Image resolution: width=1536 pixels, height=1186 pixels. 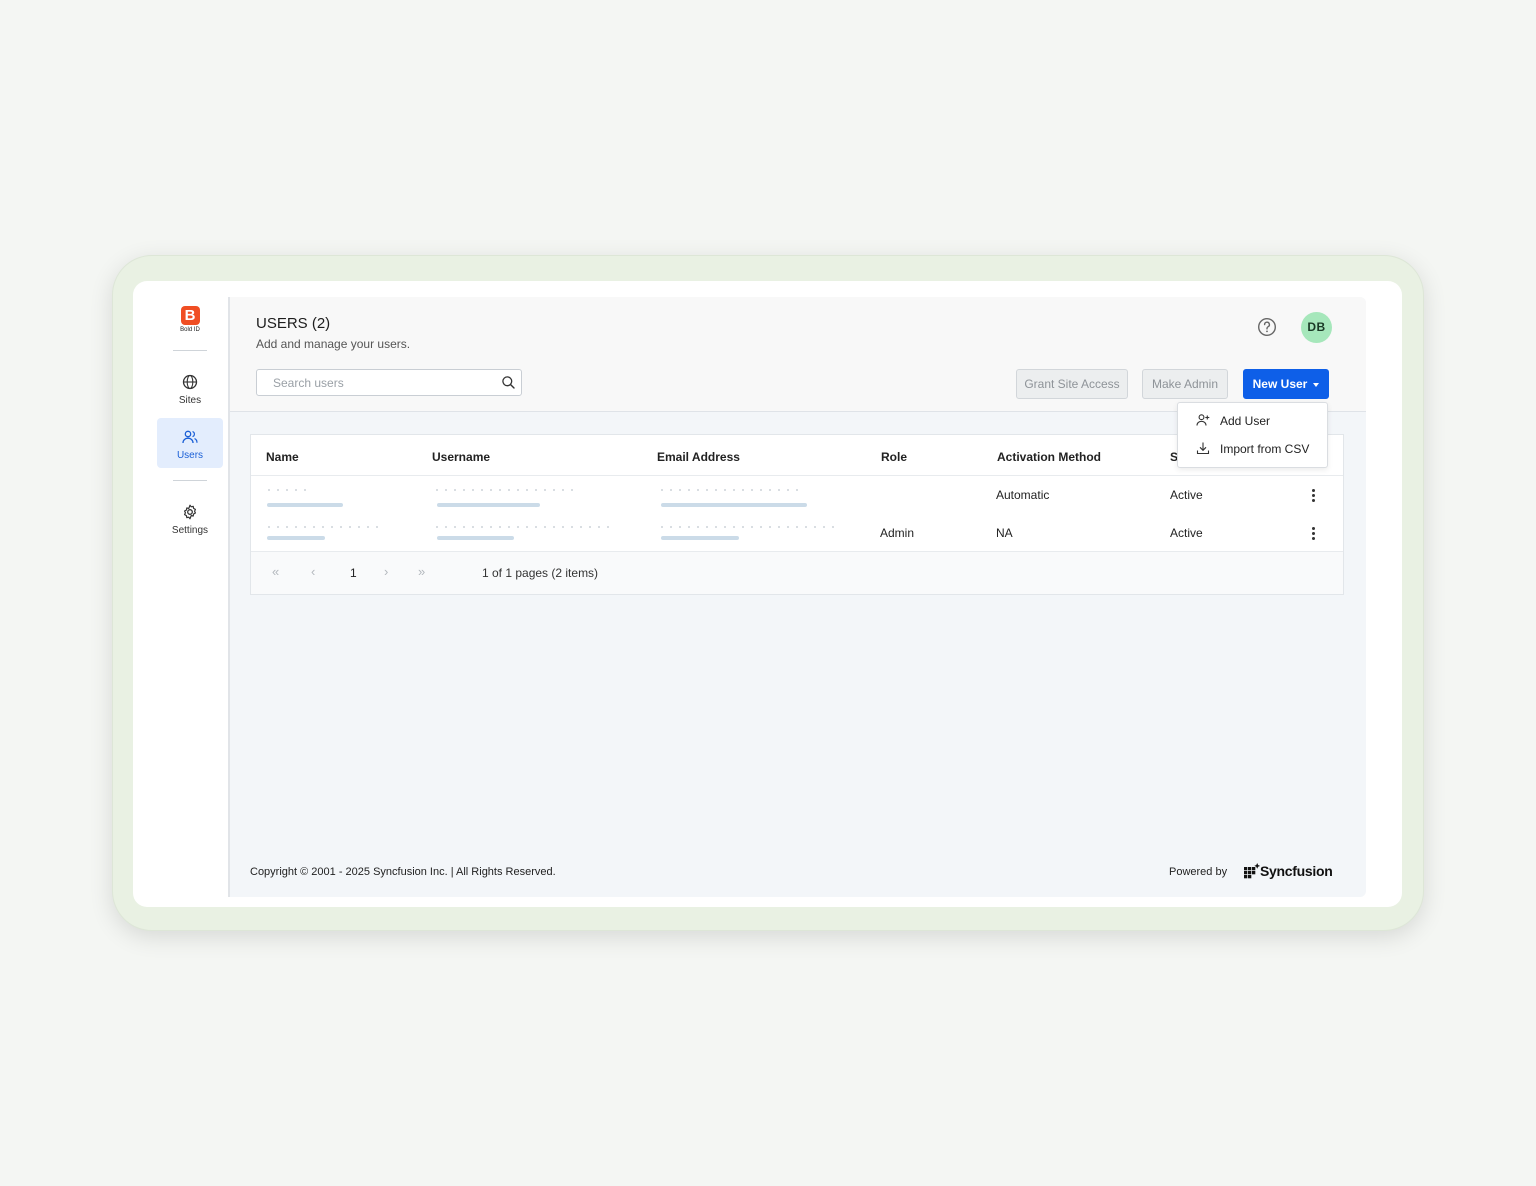 I want to click on globe-icon, so click(x=190, y=382).